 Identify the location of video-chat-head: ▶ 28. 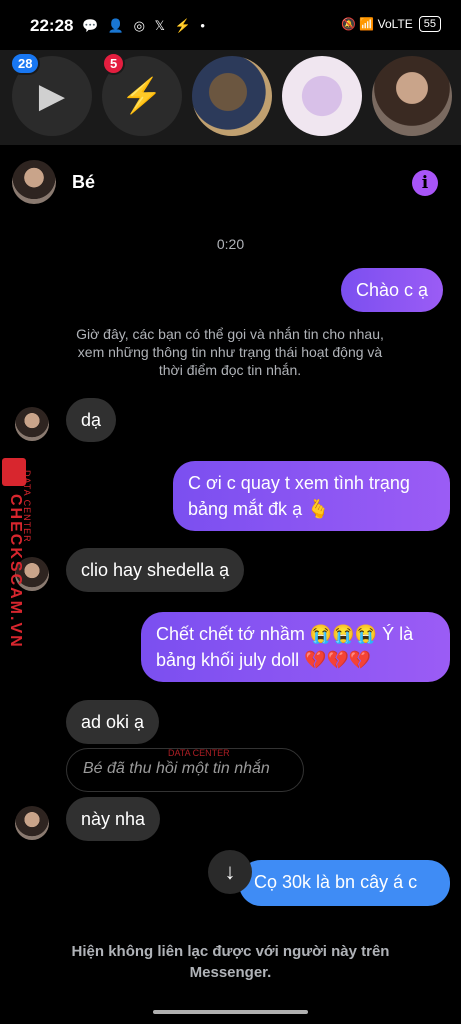
(51, 94).